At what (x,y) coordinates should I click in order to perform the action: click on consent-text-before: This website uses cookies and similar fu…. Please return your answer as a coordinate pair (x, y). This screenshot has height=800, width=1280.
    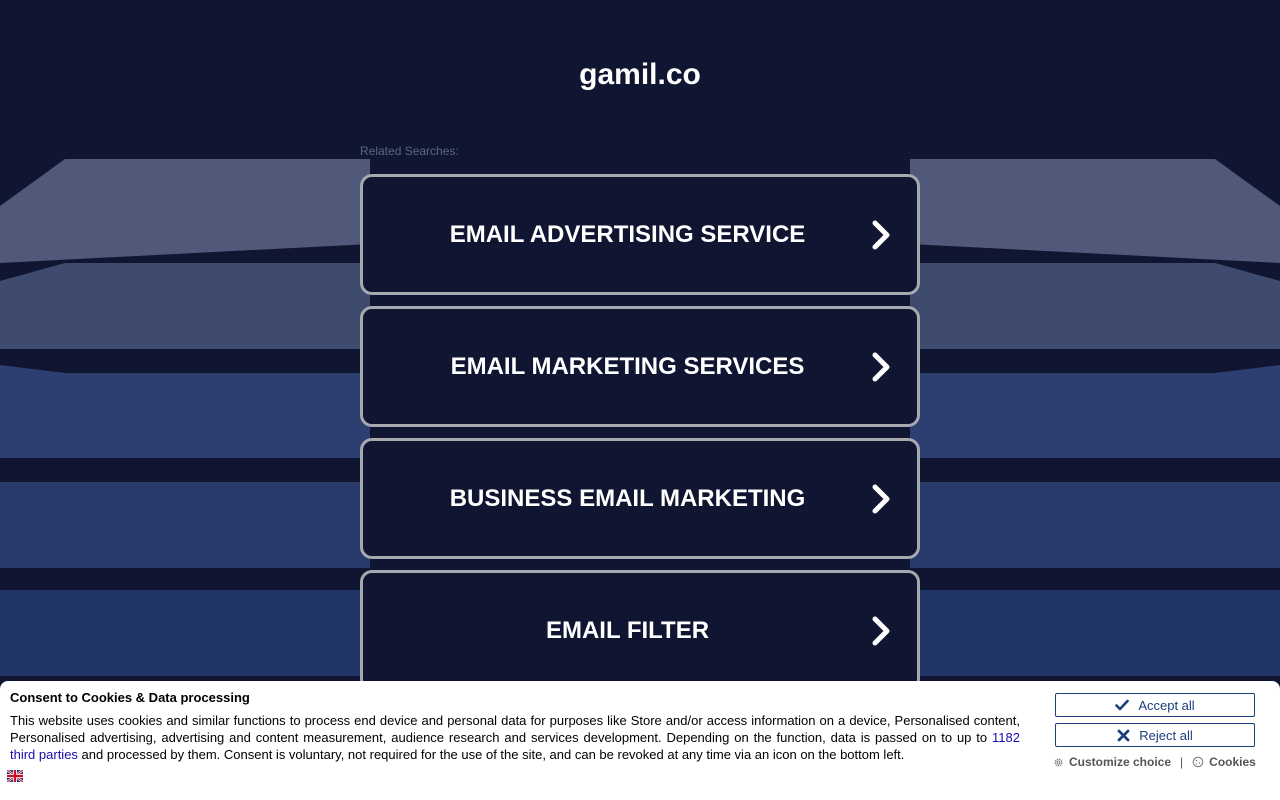
    Looking at the image, I should click on (515, 729).